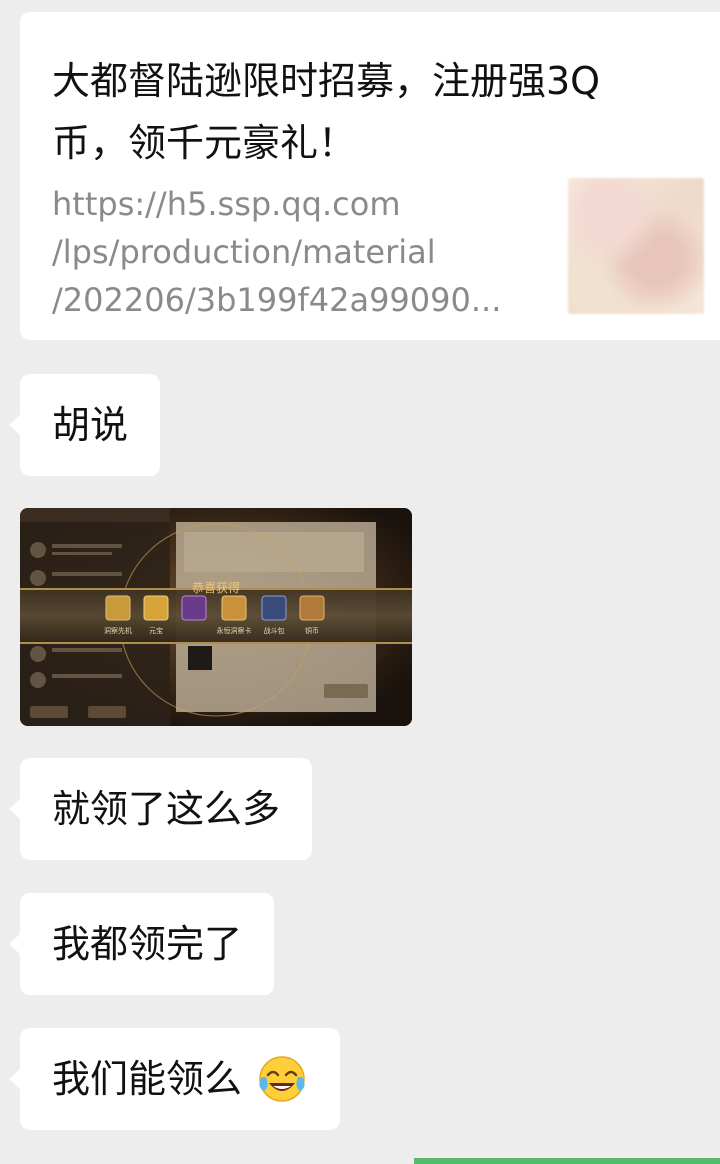 This screenshot has height=1164, width=720. What do you see at coordinates (312, 630) in the screenshot?
I see `reward-label: 铜币` at bounding box center [312, 630].